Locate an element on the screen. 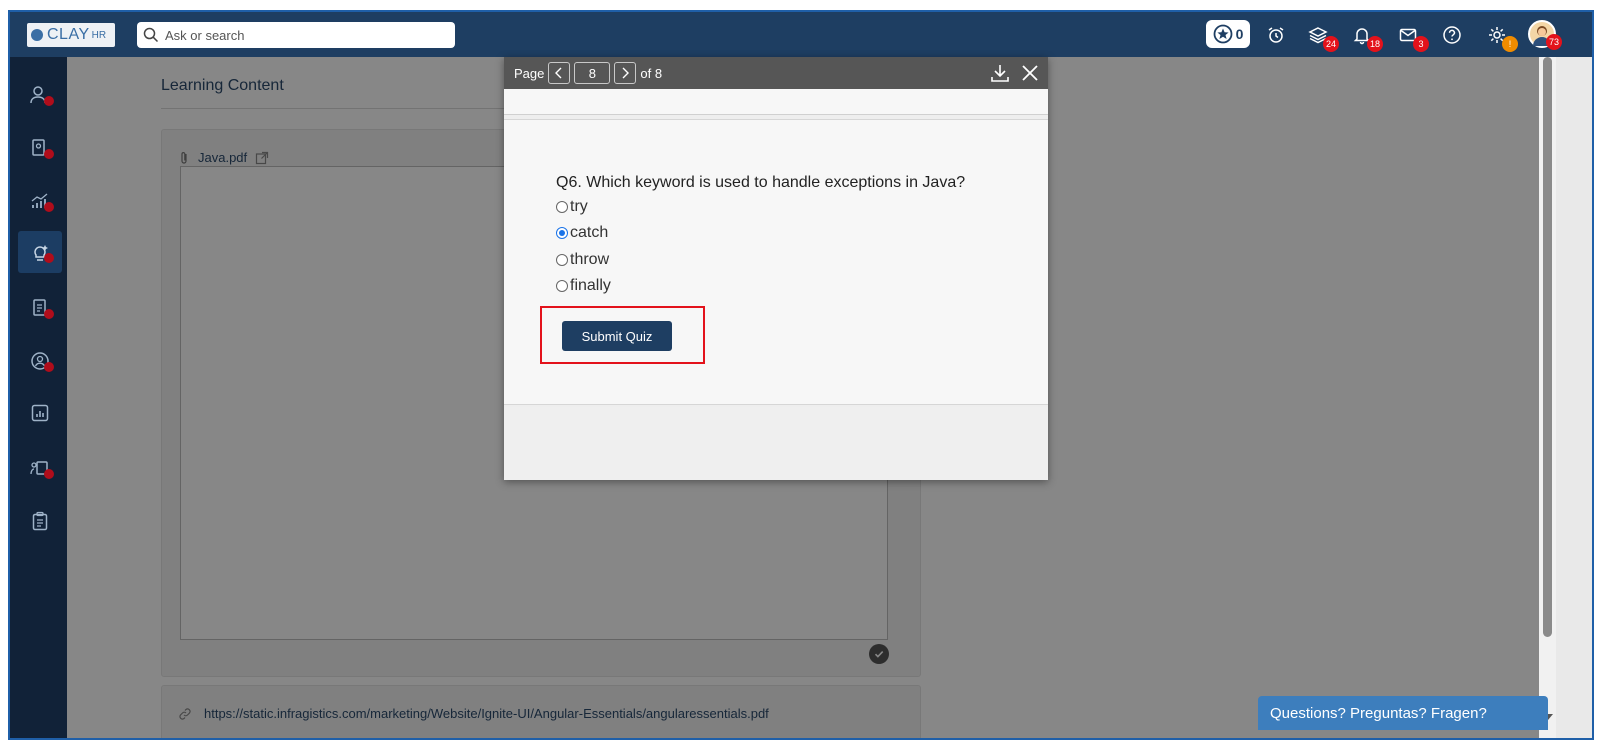 The image size is (1600, 749). help-circle-icon is located at coordinates (1452, 35).